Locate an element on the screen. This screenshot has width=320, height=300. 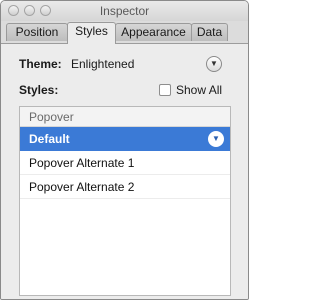
theme-dropdown-button: ▼ is located at coordinates (214, 64).